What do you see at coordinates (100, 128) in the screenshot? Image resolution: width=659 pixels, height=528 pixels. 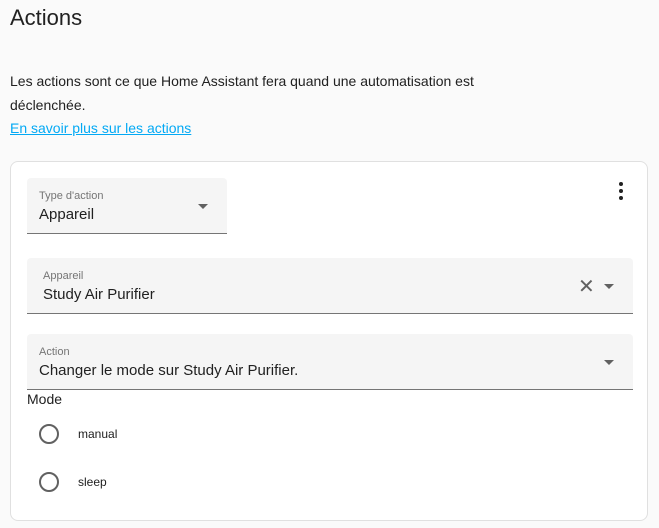 I see `learn-more-link: En savoir plus sur les actions` at bounding box center [100, 128].